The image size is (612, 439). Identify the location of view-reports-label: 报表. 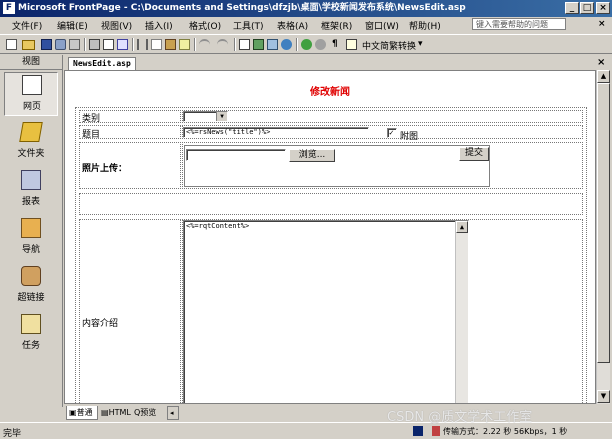
(30, 202).